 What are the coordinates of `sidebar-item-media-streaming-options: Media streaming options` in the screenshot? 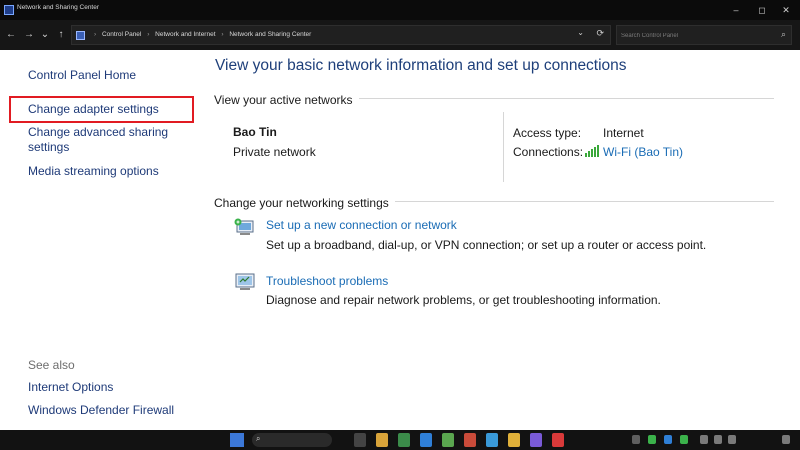 It's located at (93, 171).